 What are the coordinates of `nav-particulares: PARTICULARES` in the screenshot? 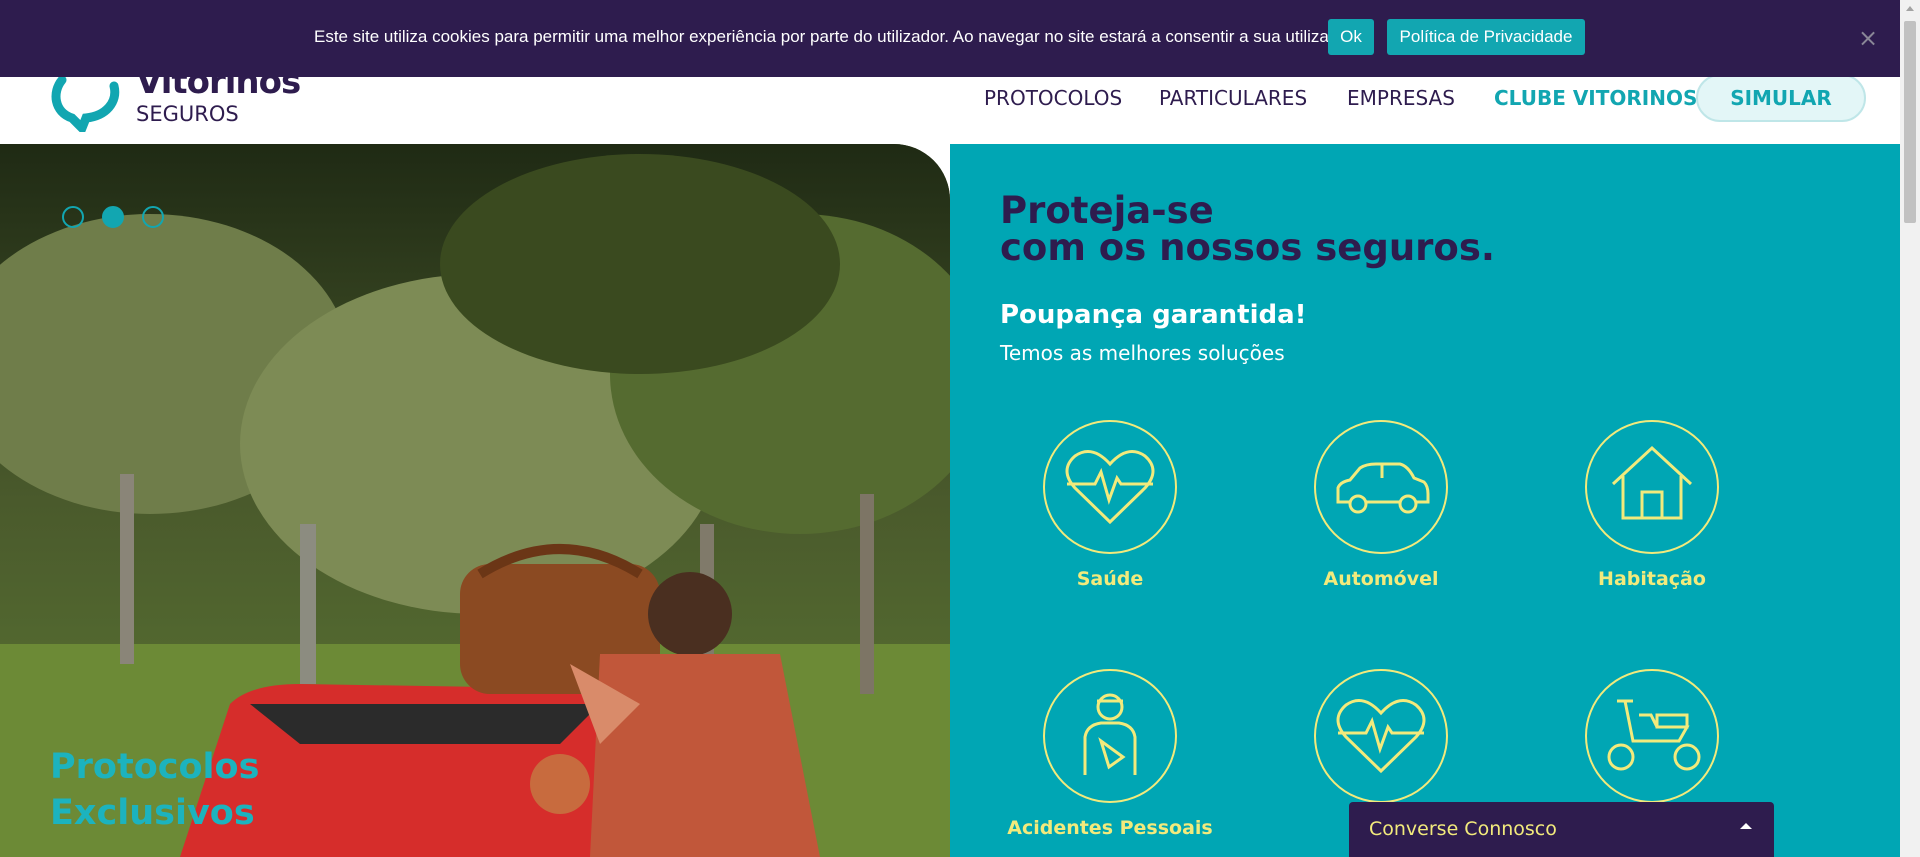 It's located at (1233, 98).